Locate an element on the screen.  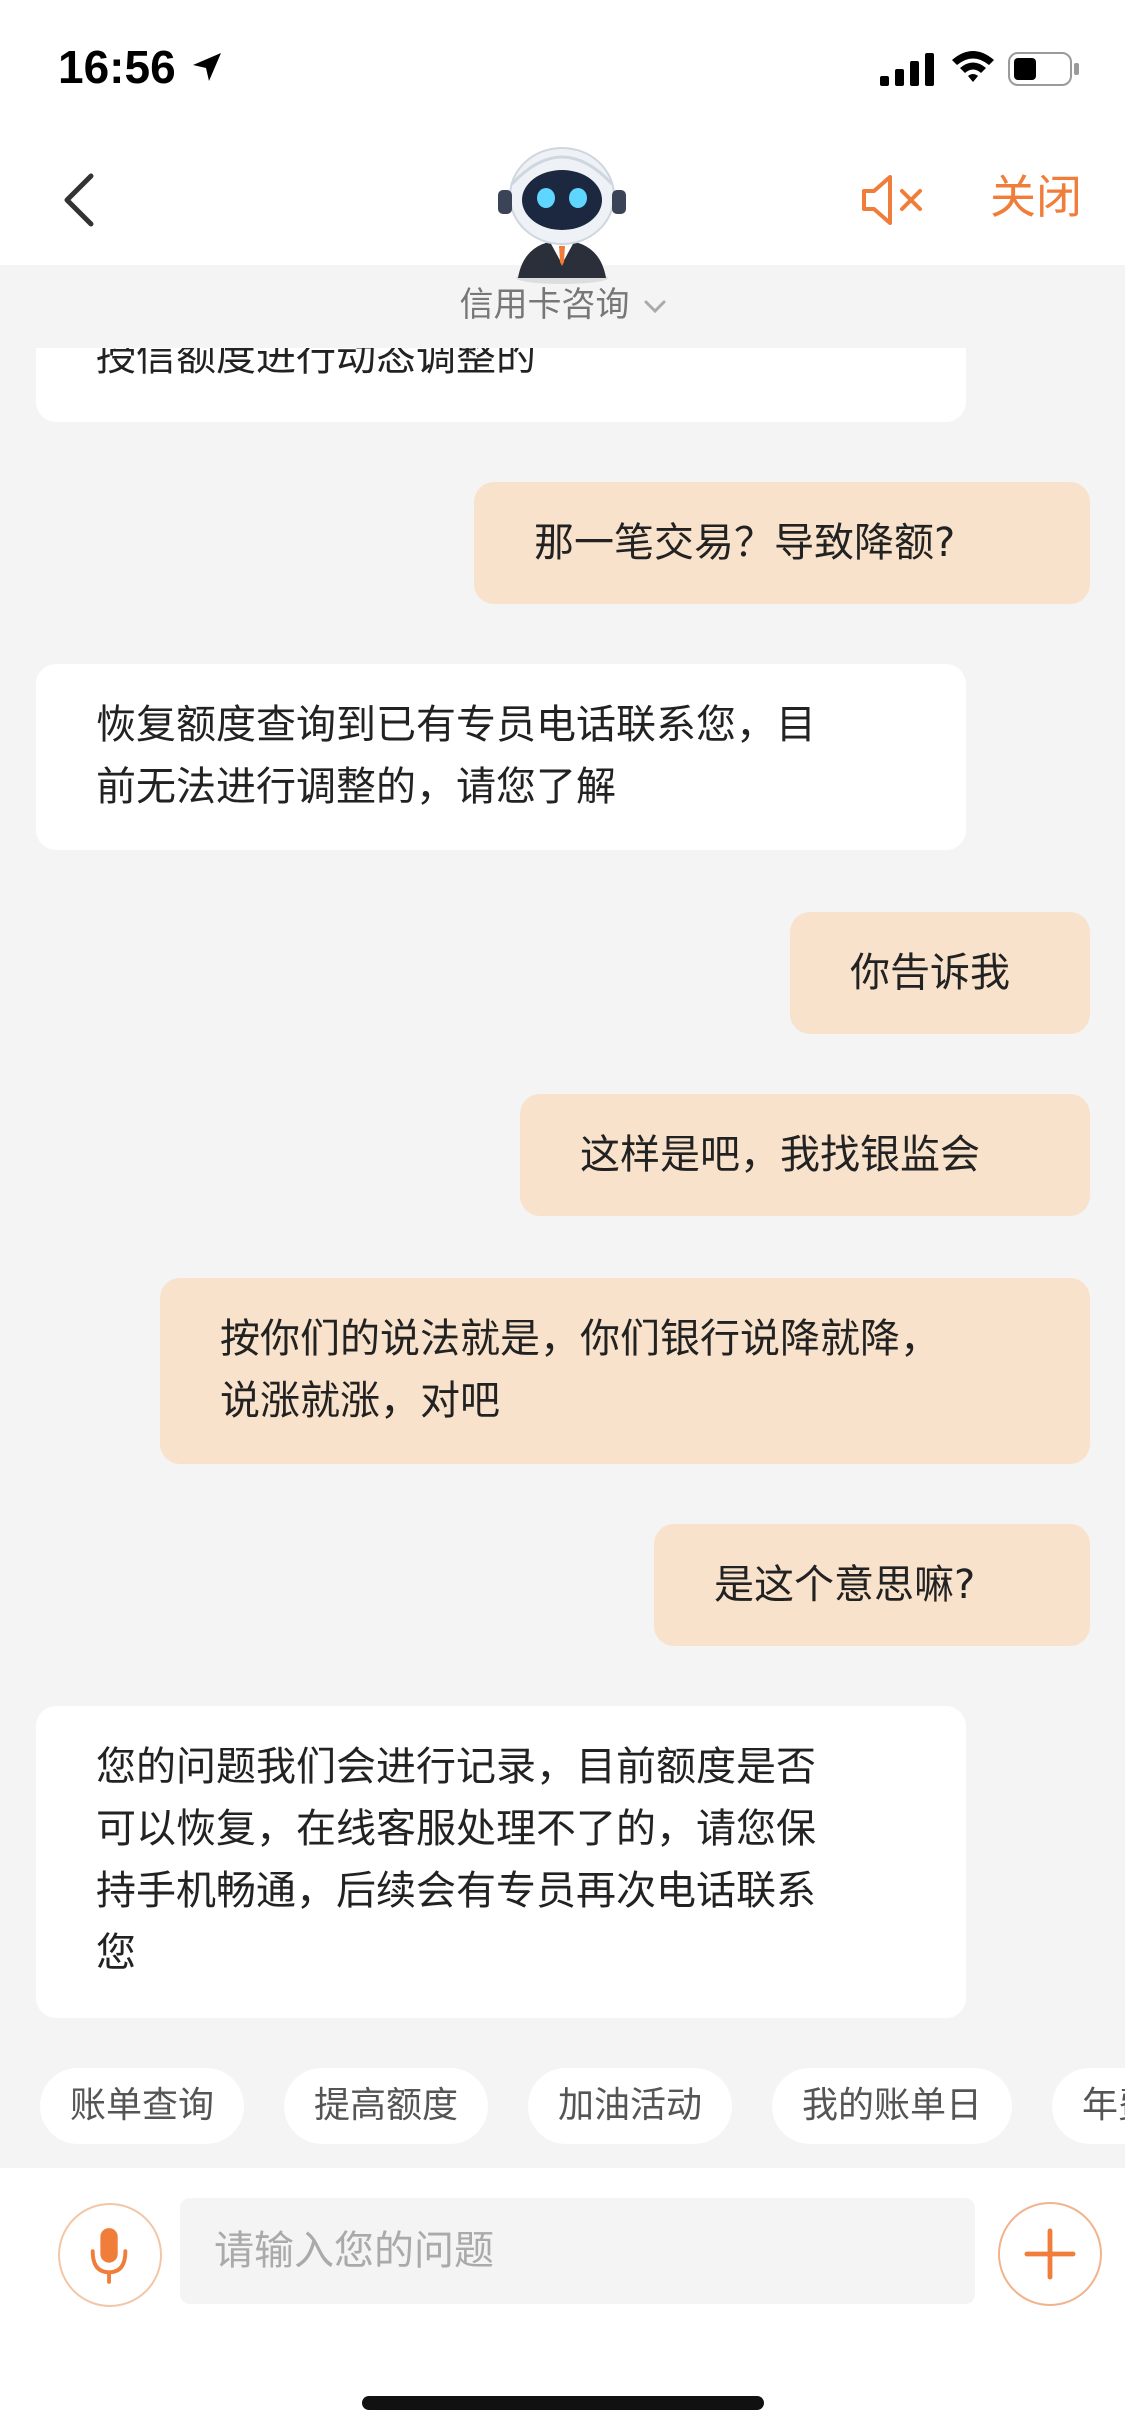
user-message: 按你们的说法就是，你们银行说降就降， 说涨就涨，对吧 is located at coordinates (625, 1371).